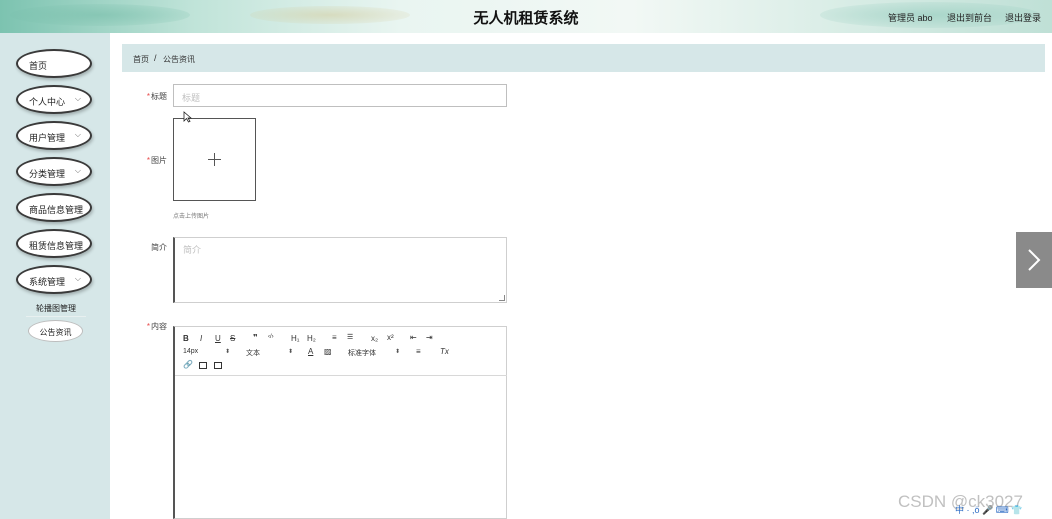  I want to click on indent-button: ⇥, so click(429, 337).